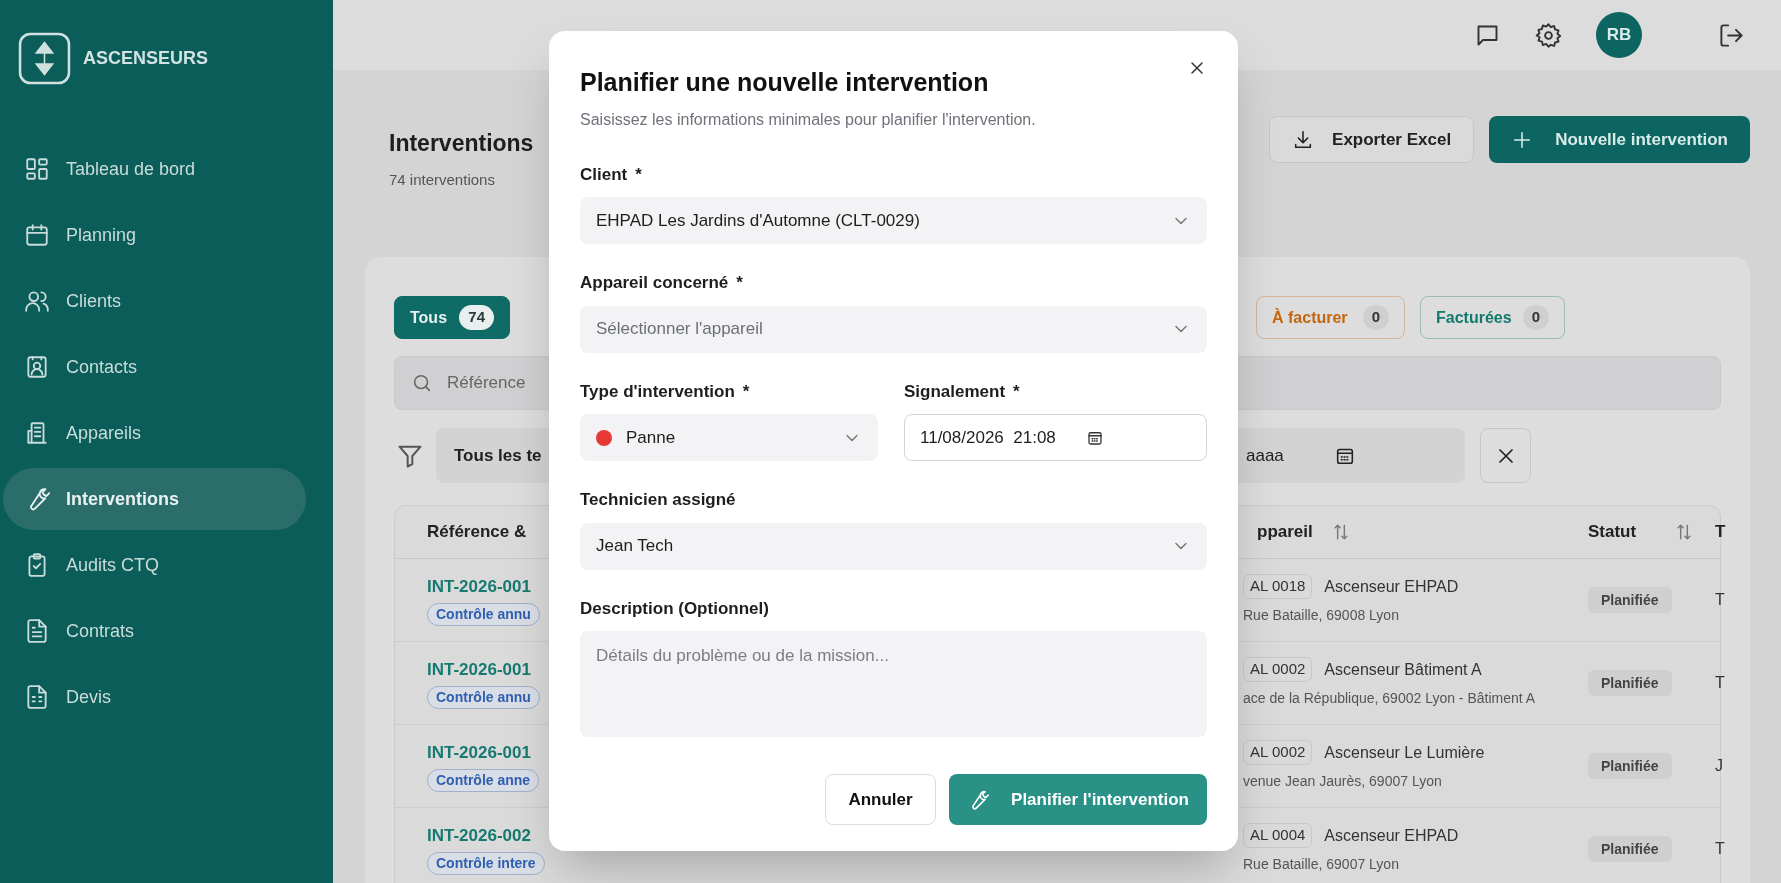 Image resolution: width=1781 pixels, height=883 pixels. What do you see at coordinates (1403, 669) in the screenshot?
I see `device-name: Ascenseur Bâtiment A` at bounding box center [1403, 669].